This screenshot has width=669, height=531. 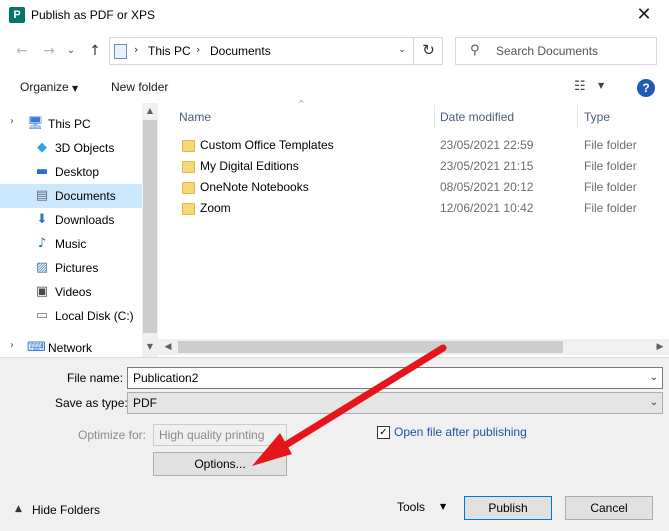 What do you see at coordinates (395, 378) in the screenshot?
I see `file-name-field: Publication2` at bounding box center [395, 378].